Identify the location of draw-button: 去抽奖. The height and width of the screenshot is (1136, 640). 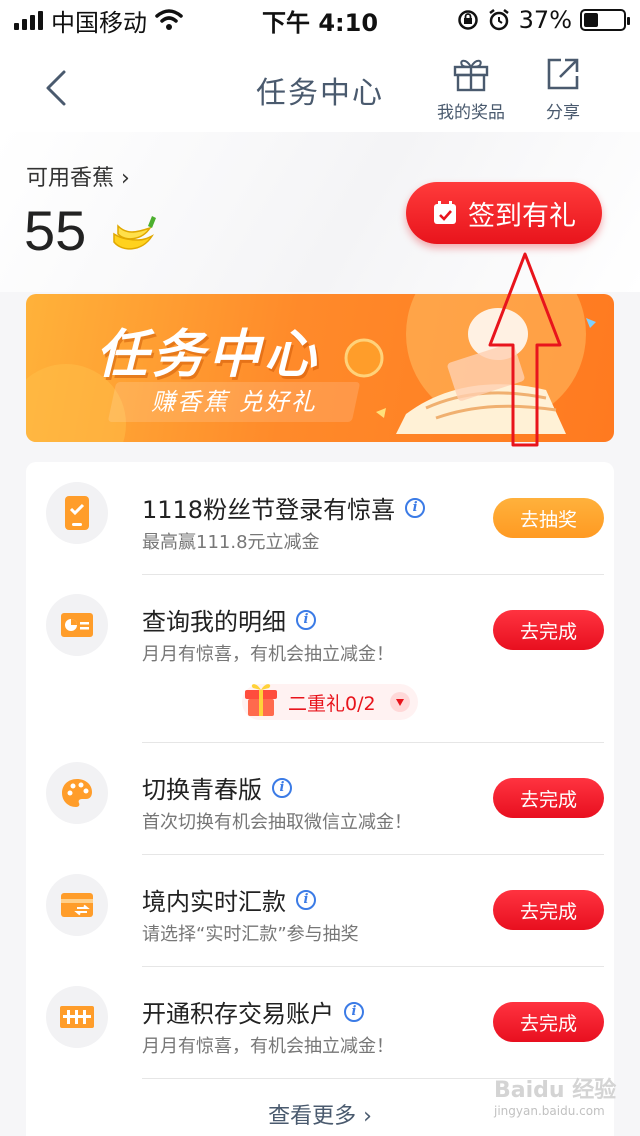
(548, 518).